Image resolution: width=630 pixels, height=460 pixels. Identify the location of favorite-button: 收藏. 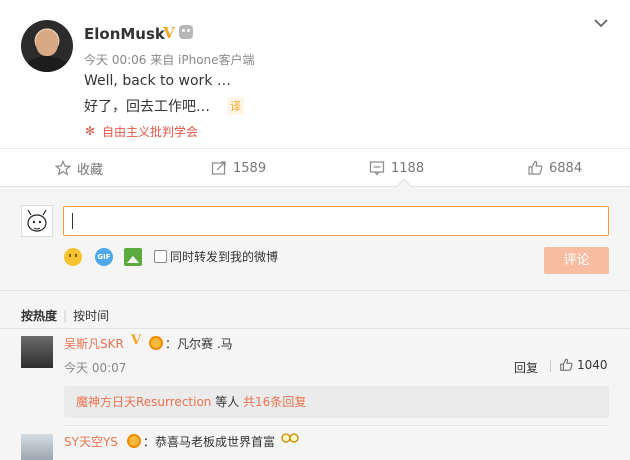
(79, 168).